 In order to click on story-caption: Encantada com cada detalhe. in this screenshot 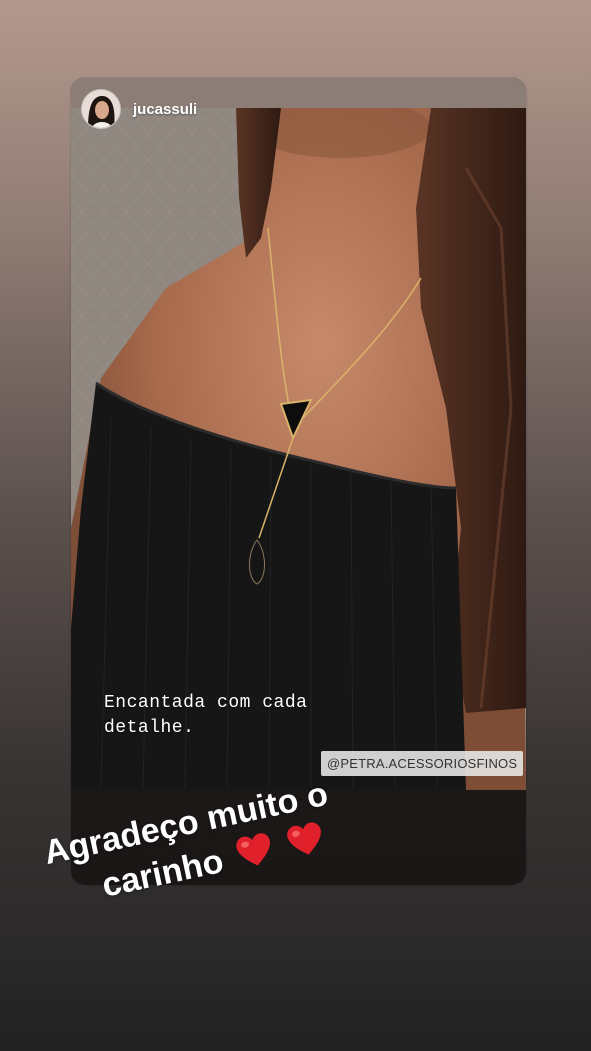, I will do `click(269, 716)`.